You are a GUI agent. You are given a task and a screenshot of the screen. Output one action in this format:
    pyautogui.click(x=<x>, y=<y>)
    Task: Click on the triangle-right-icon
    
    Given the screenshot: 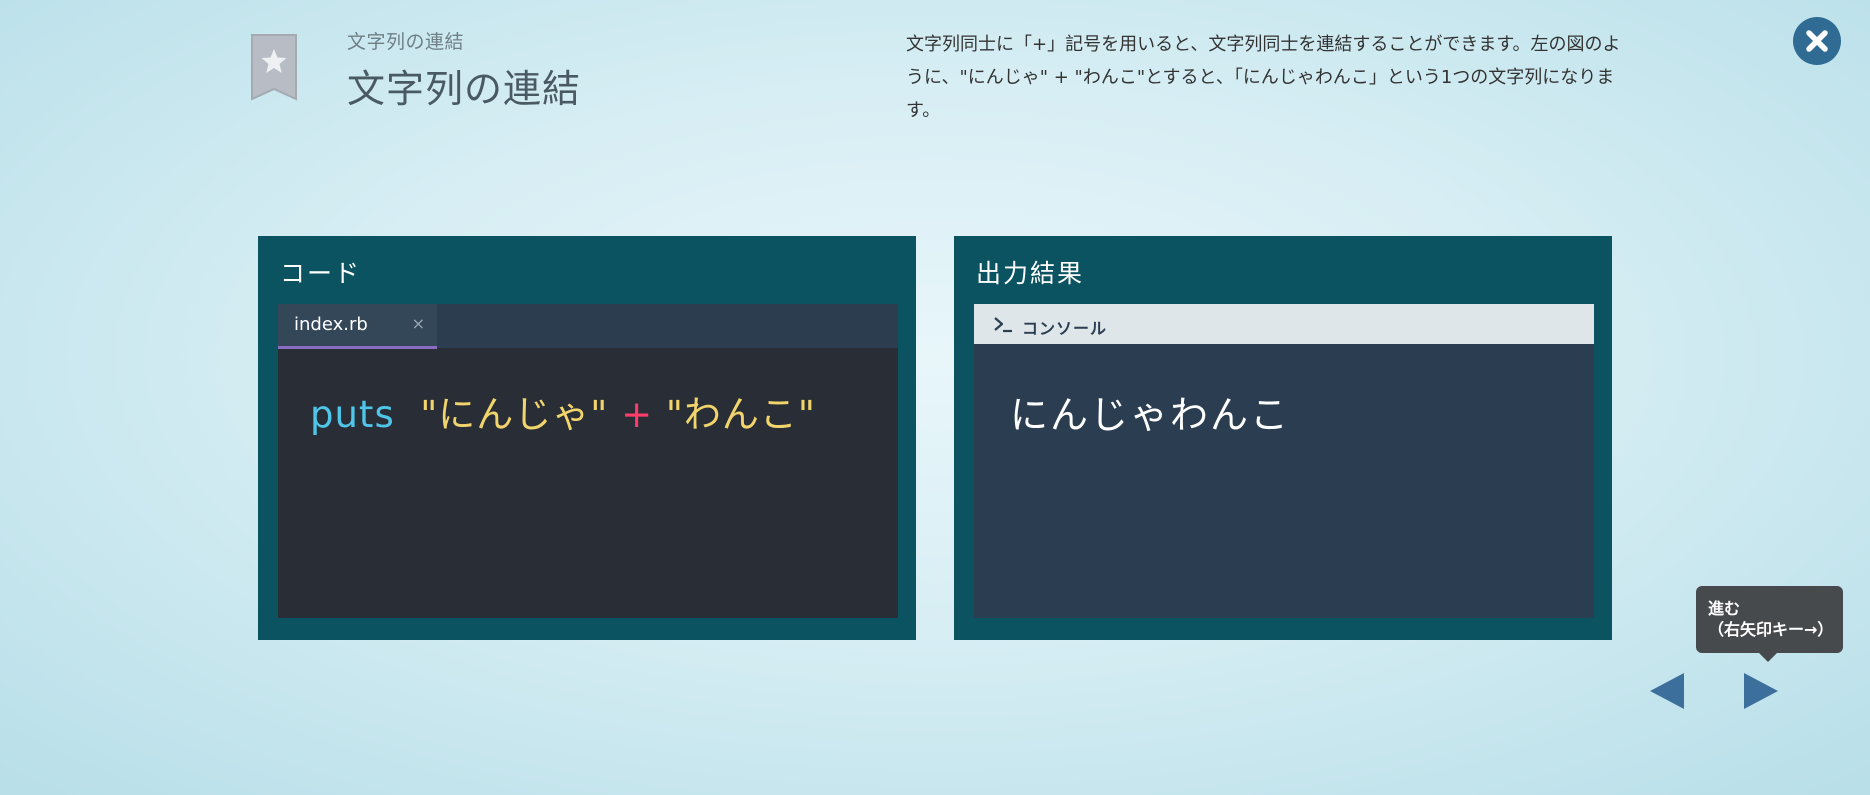 What is the action you would take?
    pyautogui.click(x=1761, y=691)
    